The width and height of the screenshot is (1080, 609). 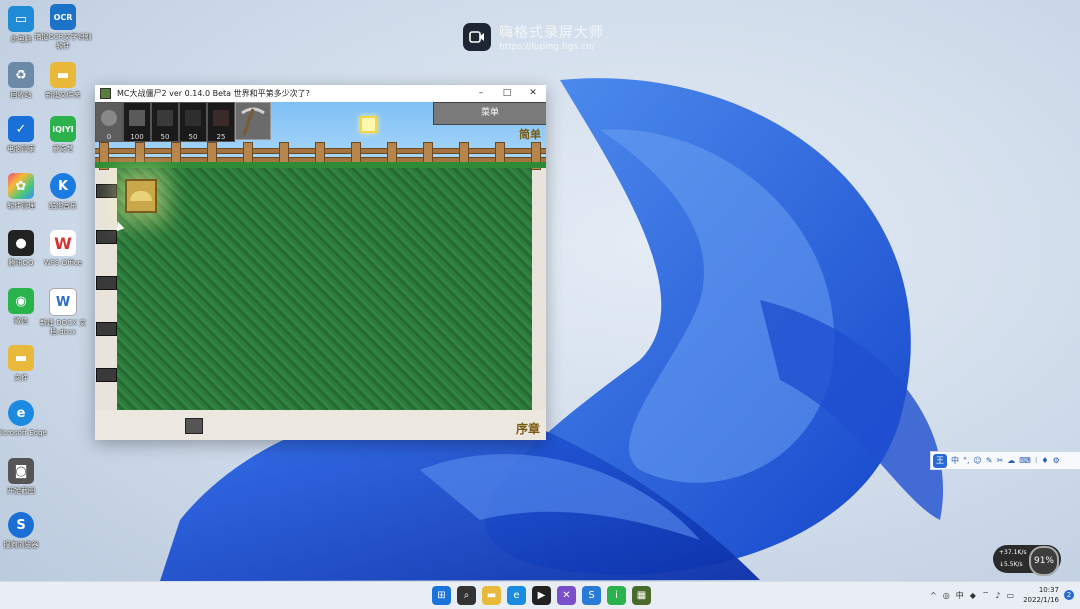 I want to click on ime-settings-icon: ⚙, so click(x=1056, y=460).